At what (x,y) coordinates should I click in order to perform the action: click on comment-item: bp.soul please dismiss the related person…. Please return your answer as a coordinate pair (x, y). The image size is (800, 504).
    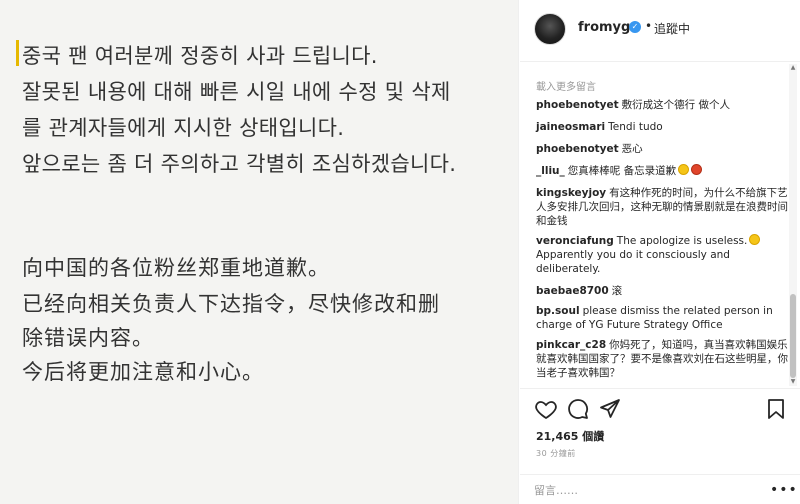
    Looking at the image, I should click on (663, 318).